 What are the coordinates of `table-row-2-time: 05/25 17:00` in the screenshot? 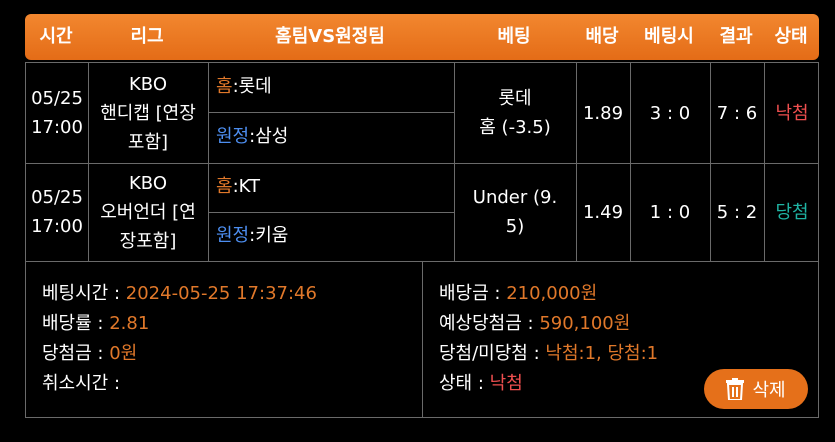 It's located at (57, 212).